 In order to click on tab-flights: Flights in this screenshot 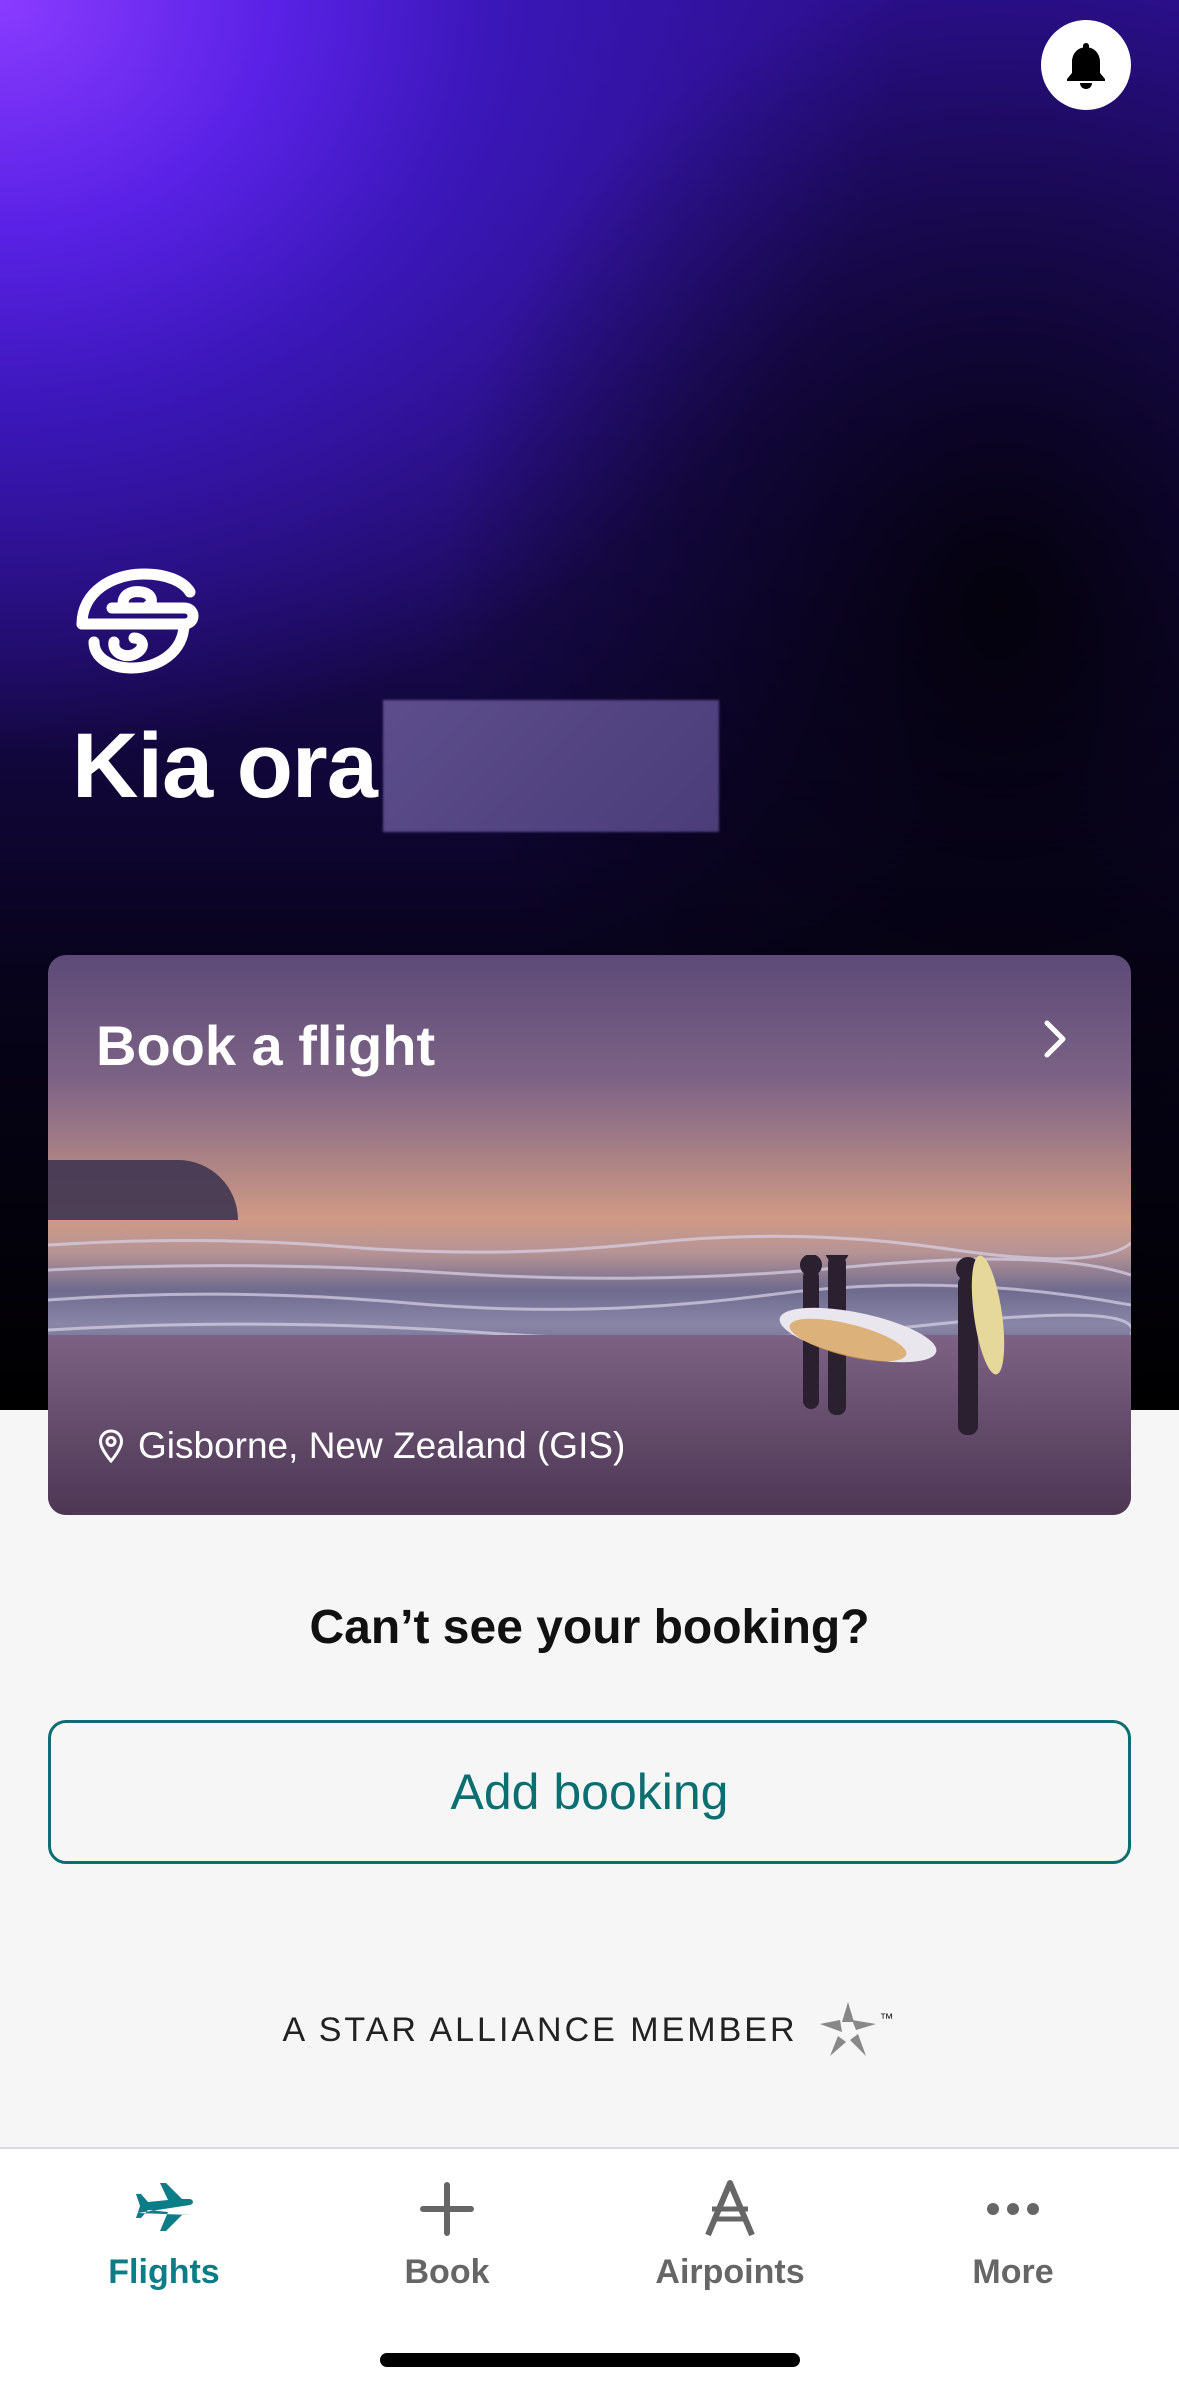, I will do `click(164, 2235)`.